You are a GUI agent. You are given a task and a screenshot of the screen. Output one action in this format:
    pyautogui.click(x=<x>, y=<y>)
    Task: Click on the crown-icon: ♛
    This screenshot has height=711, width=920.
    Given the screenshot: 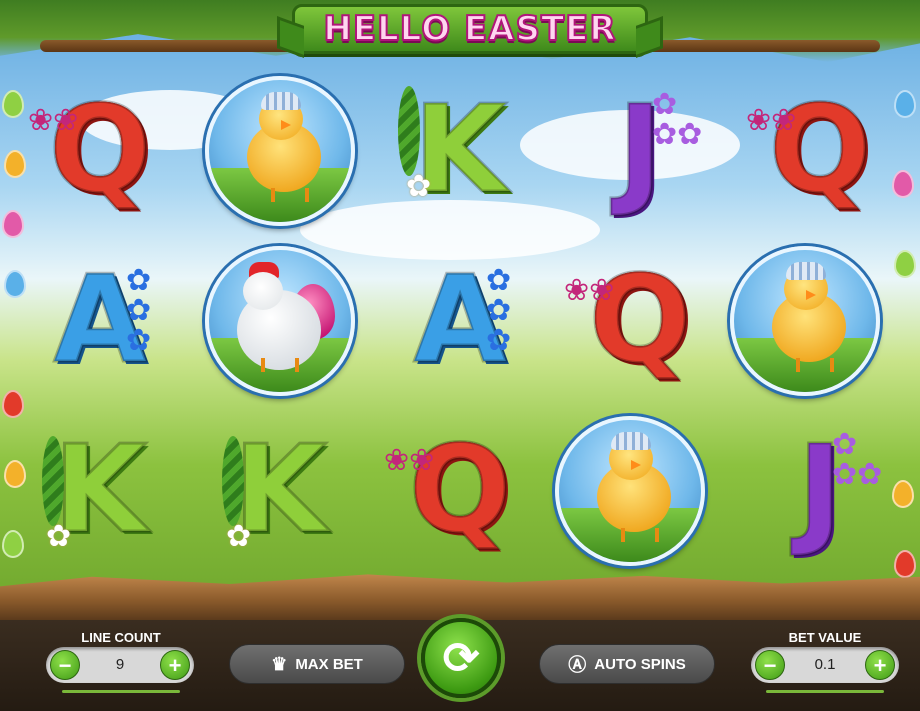 What is the action you would take?
    pyautogui.click(x=279, y=663)
    